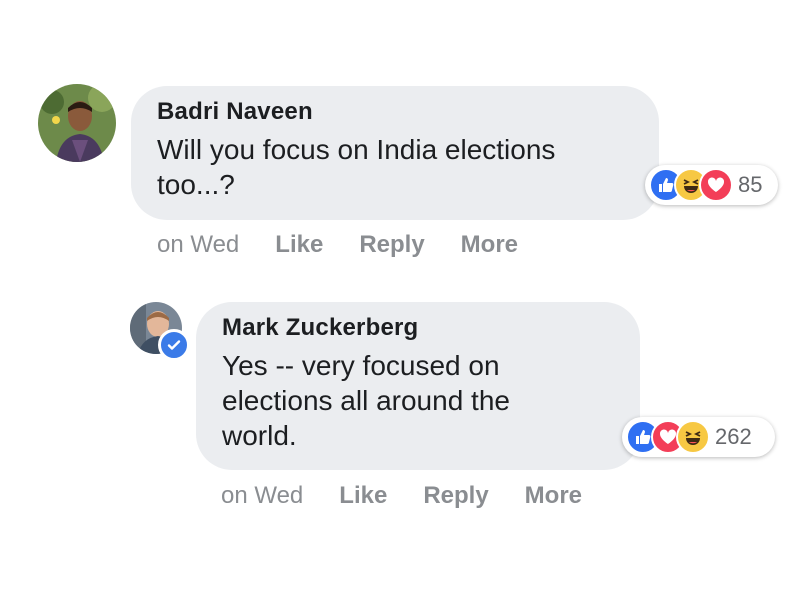  What do you see at coordinates (356, 149) in the screenshot?
I see `comment-text-line: Will you focus on India elections` at bounding box center [356, 149].